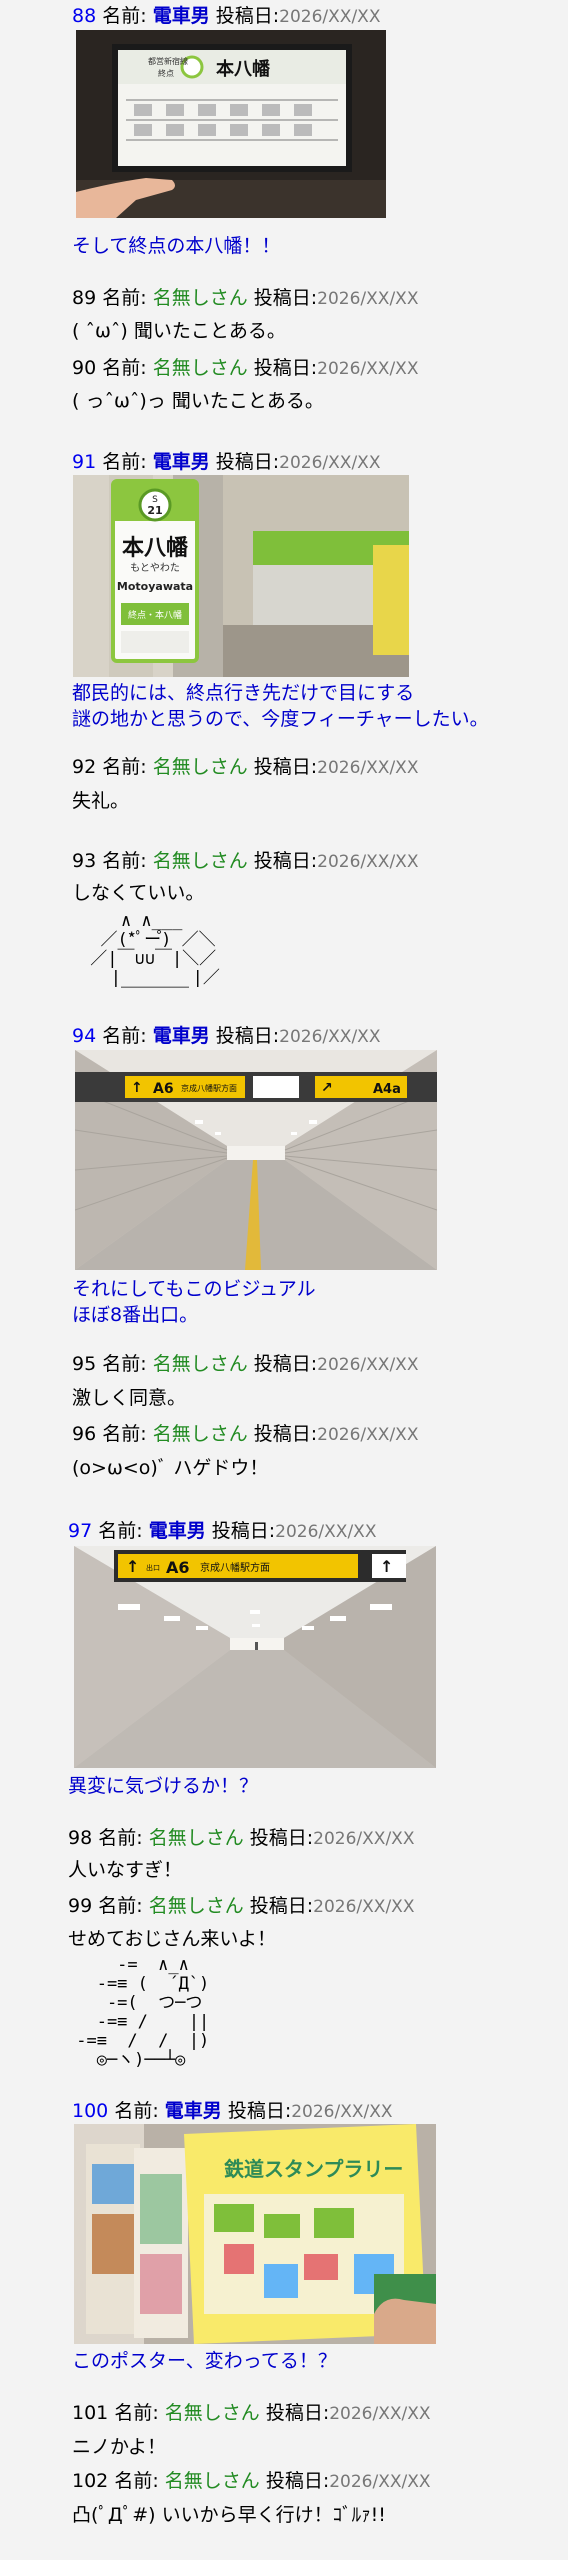 Image resolution: width=568 pixels, height=2560 pixels. Describe the element at coordinates (168, 61) in the screenshot. I see `sign-line: 都営新宿線` at that location.